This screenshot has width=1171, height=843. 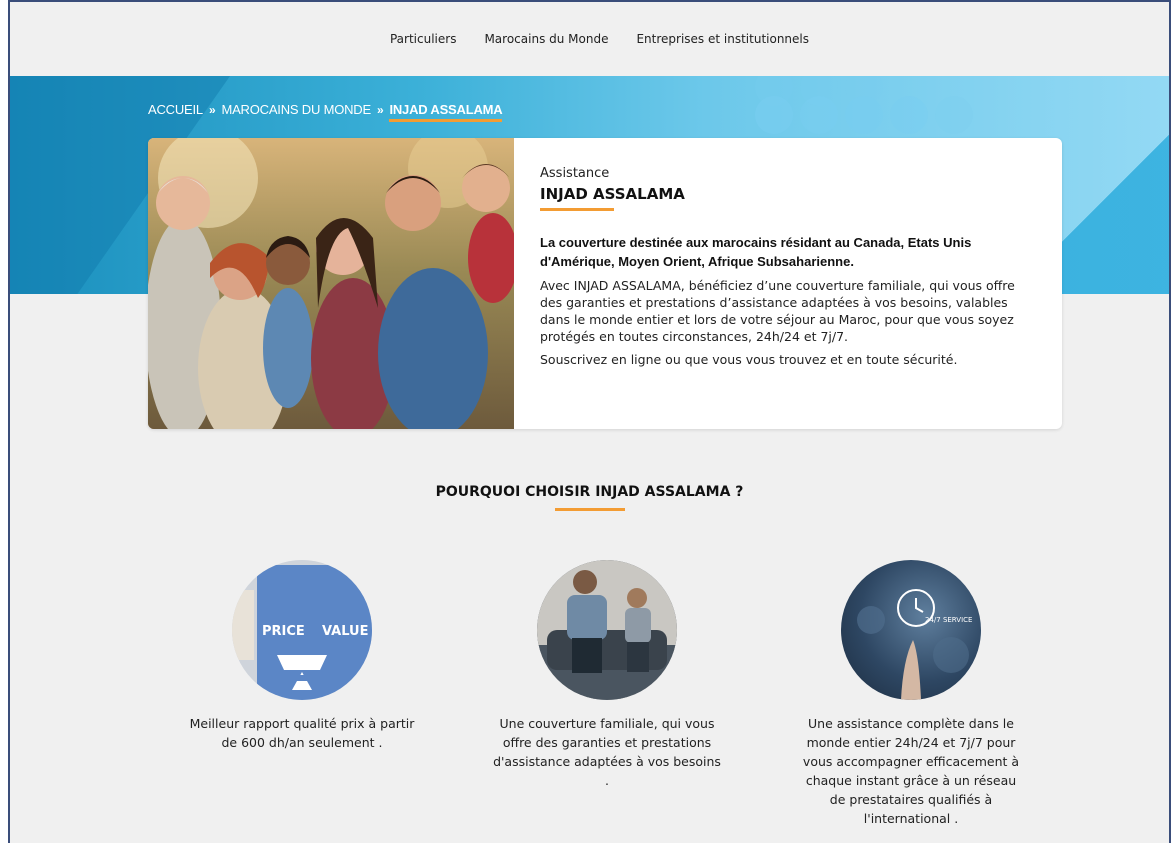 I want to click on family-photo, so click(x=331, y=283).